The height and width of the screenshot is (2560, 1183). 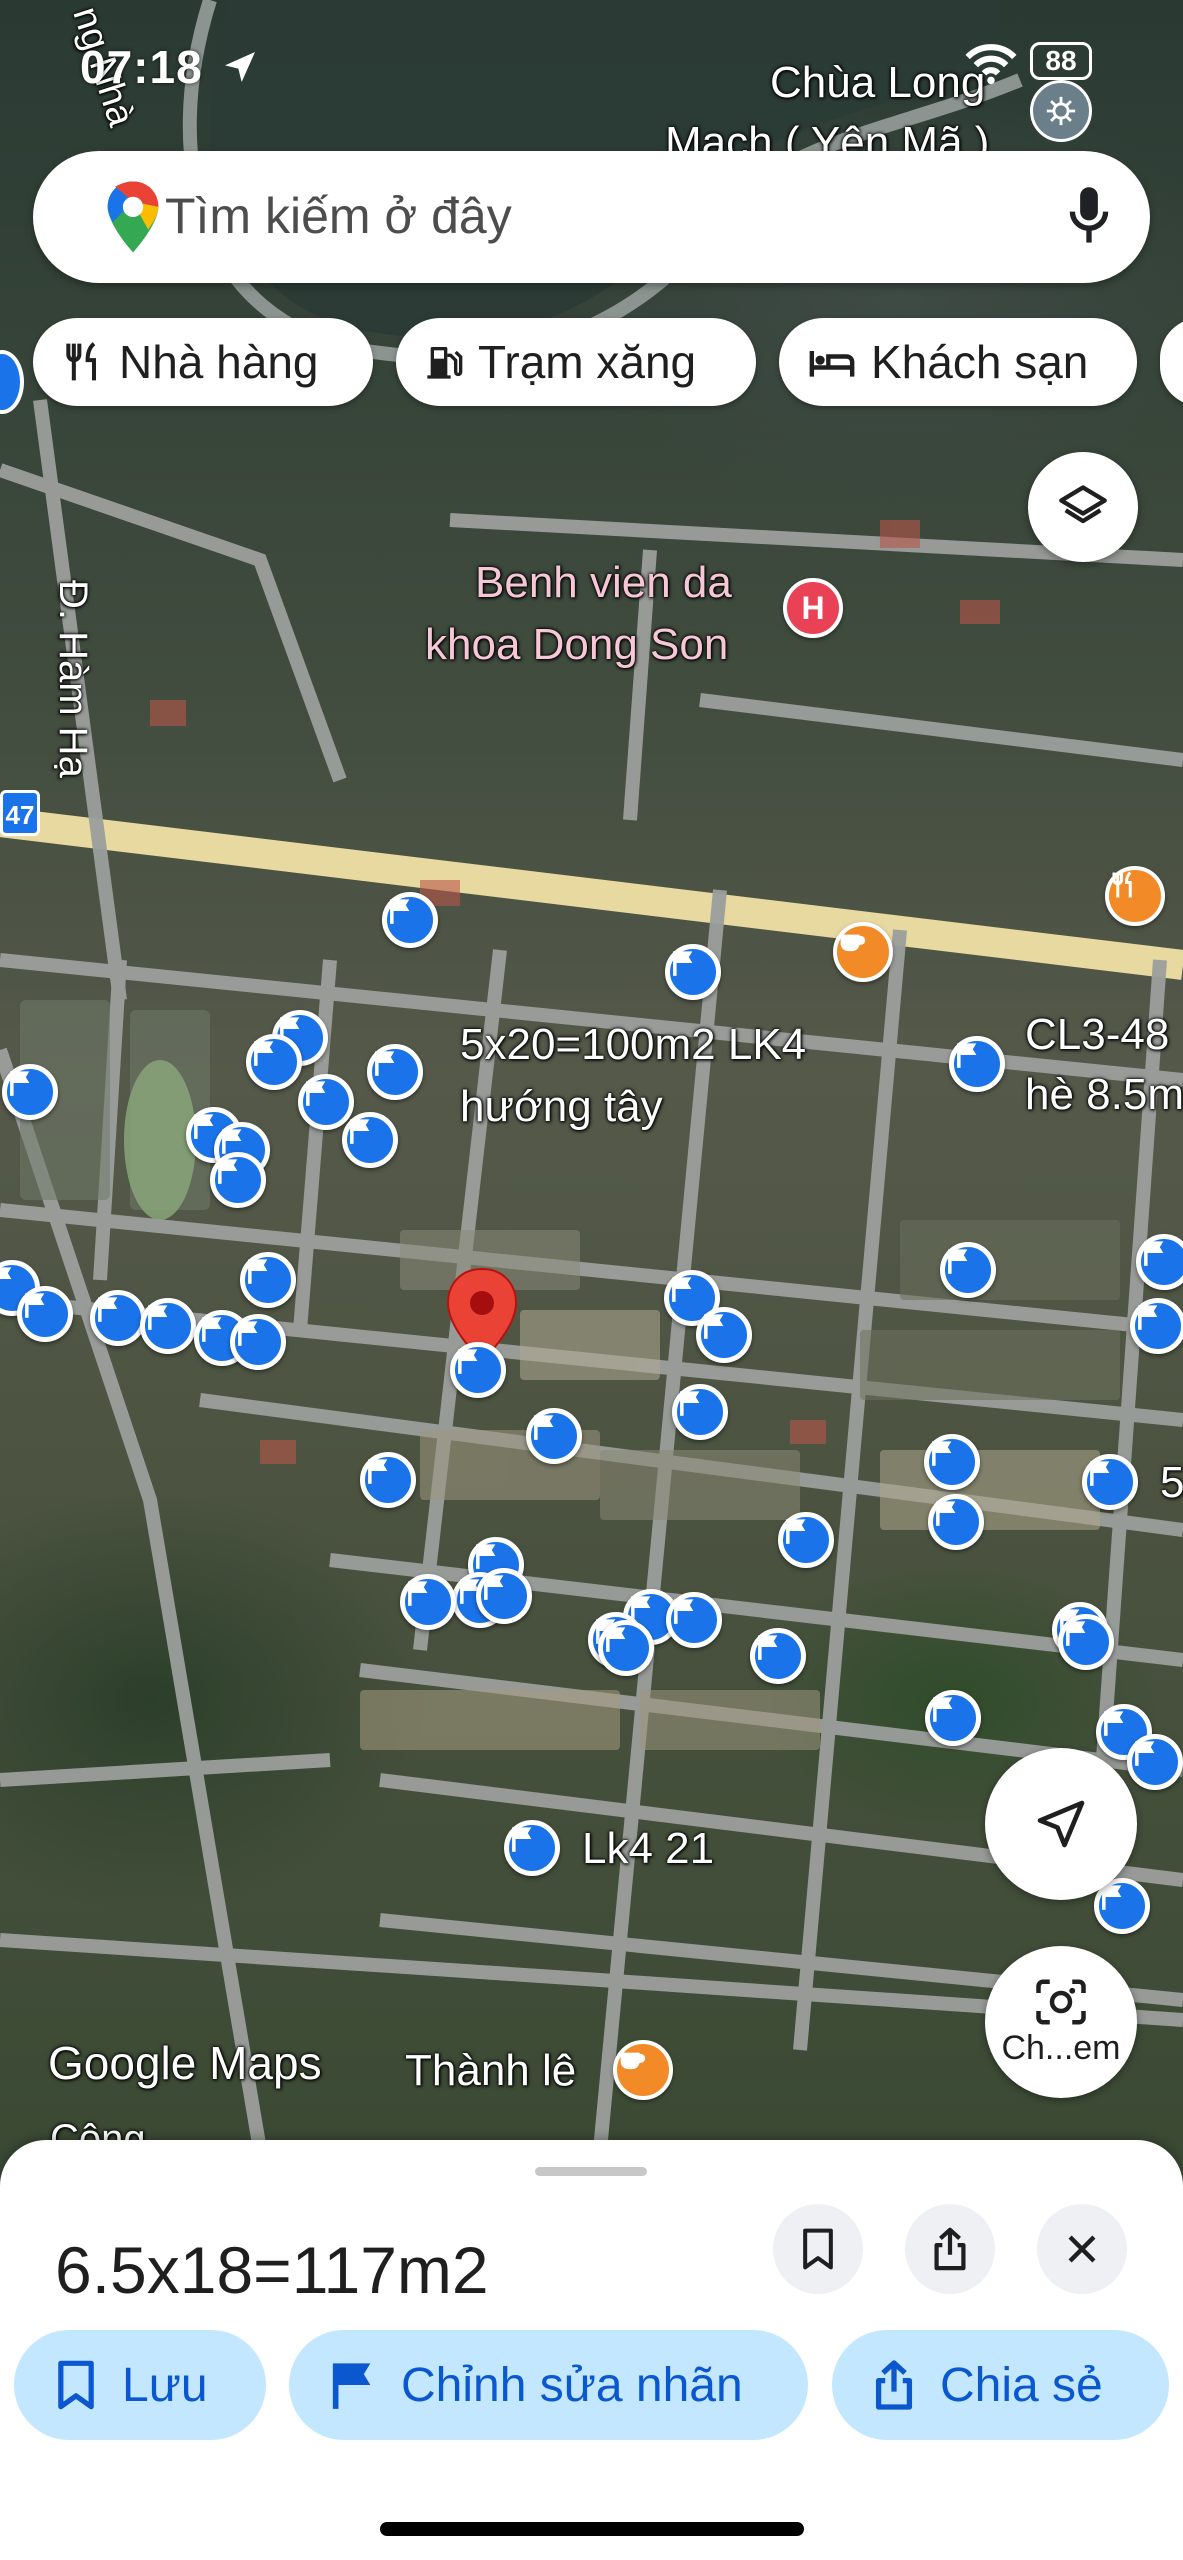 What do you see at coordinates (548, 2385) in the screenshot?
I see `edit-label-button: Chỉnh sửa nhãn` at bounding box center [548, 2385].